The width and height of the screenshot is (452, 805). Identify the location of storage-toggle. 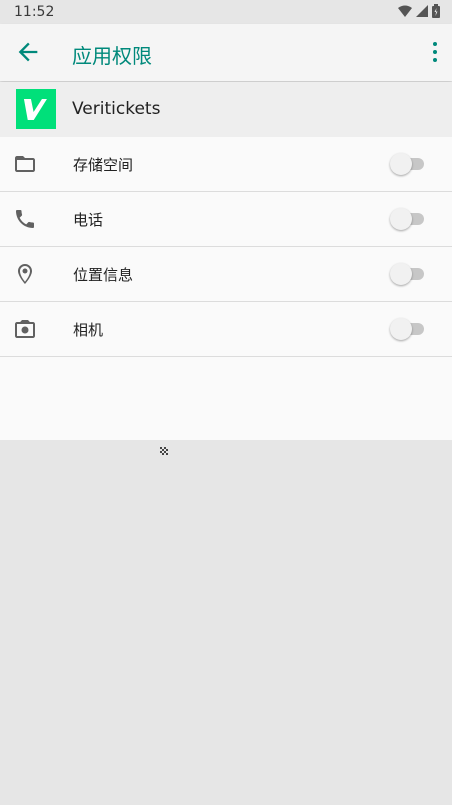
(408, 164).